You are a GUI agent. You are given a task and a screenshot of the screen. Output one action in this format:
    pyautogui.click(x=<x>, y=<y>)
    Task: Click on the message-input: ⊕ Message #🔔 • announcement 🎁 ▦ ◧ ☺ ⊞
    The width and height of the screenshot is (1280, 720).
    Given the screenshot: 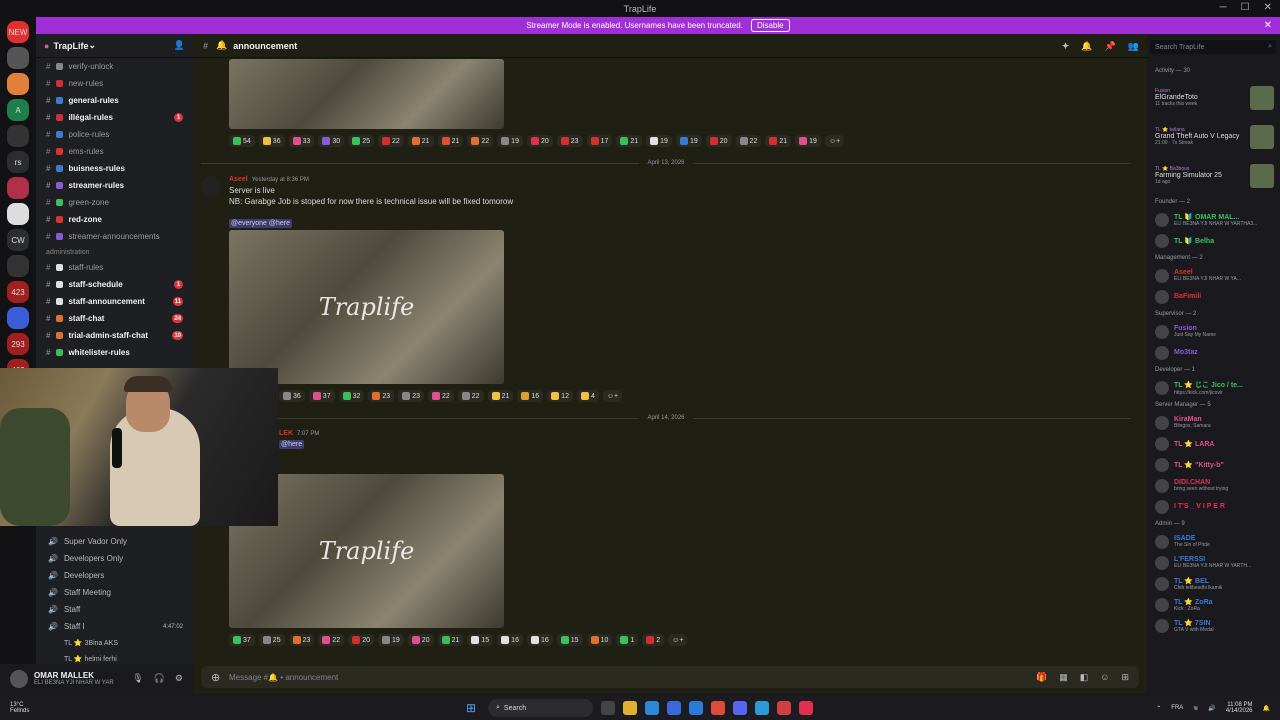 What is the action you would take?
    pyautogui.click(x=670, y=677)
    